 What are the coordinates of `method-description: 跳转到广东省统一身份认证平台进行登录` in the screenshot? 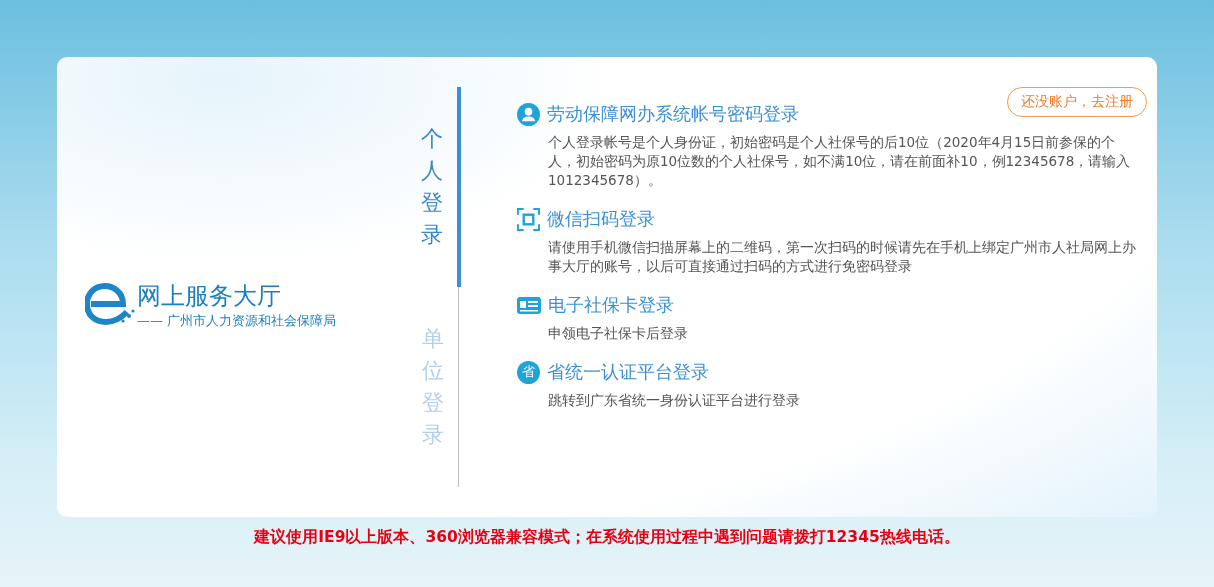 It's located at (674, 400).